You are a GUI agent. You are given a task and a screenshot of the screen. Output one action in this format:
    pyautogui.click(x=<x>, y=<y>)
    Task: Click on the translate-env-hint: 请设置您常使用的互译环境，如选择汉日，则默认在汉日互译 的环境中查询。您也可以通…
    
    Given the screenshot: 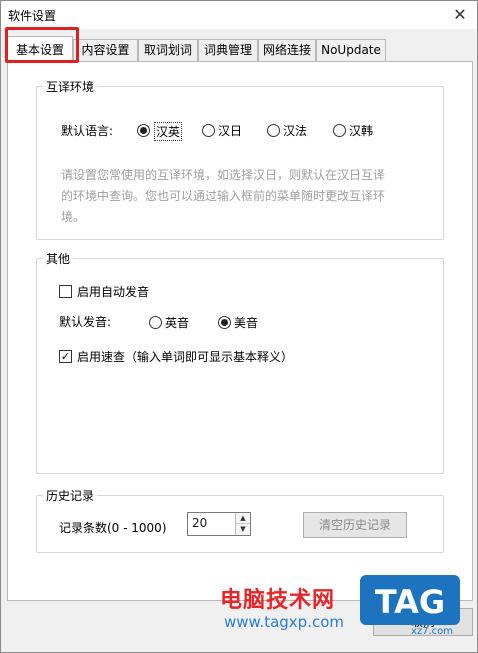 What is the action you would take?
    pyautogui.click(x=246, y=196)
    